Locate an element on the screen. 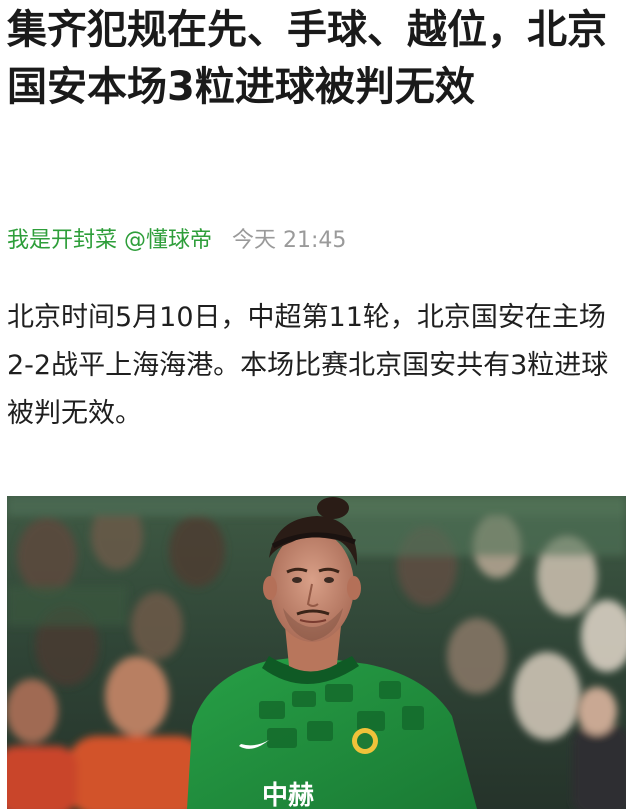 The image size is (635, 809). shirt-sponsor: 中赫 is located at coordinates (288, 795).